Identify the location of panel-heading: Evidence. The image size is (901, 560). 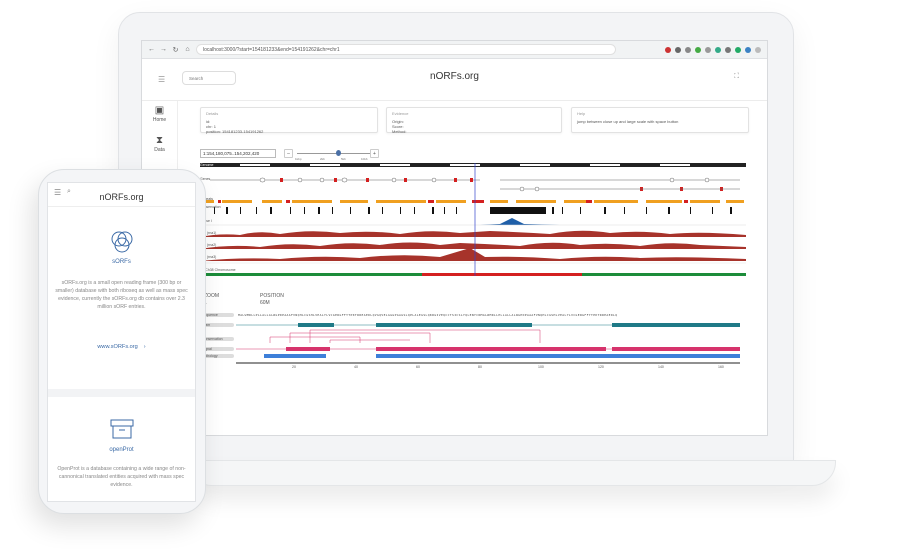
(400, 113).